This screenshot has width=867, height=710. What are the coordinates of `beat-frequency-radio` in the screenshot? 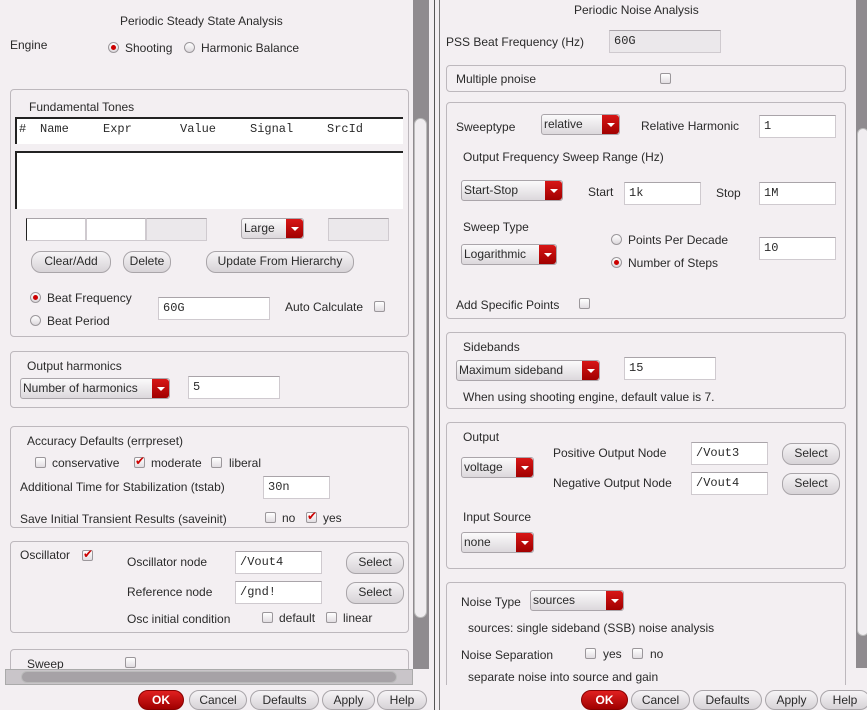 It's located at (35, 297).